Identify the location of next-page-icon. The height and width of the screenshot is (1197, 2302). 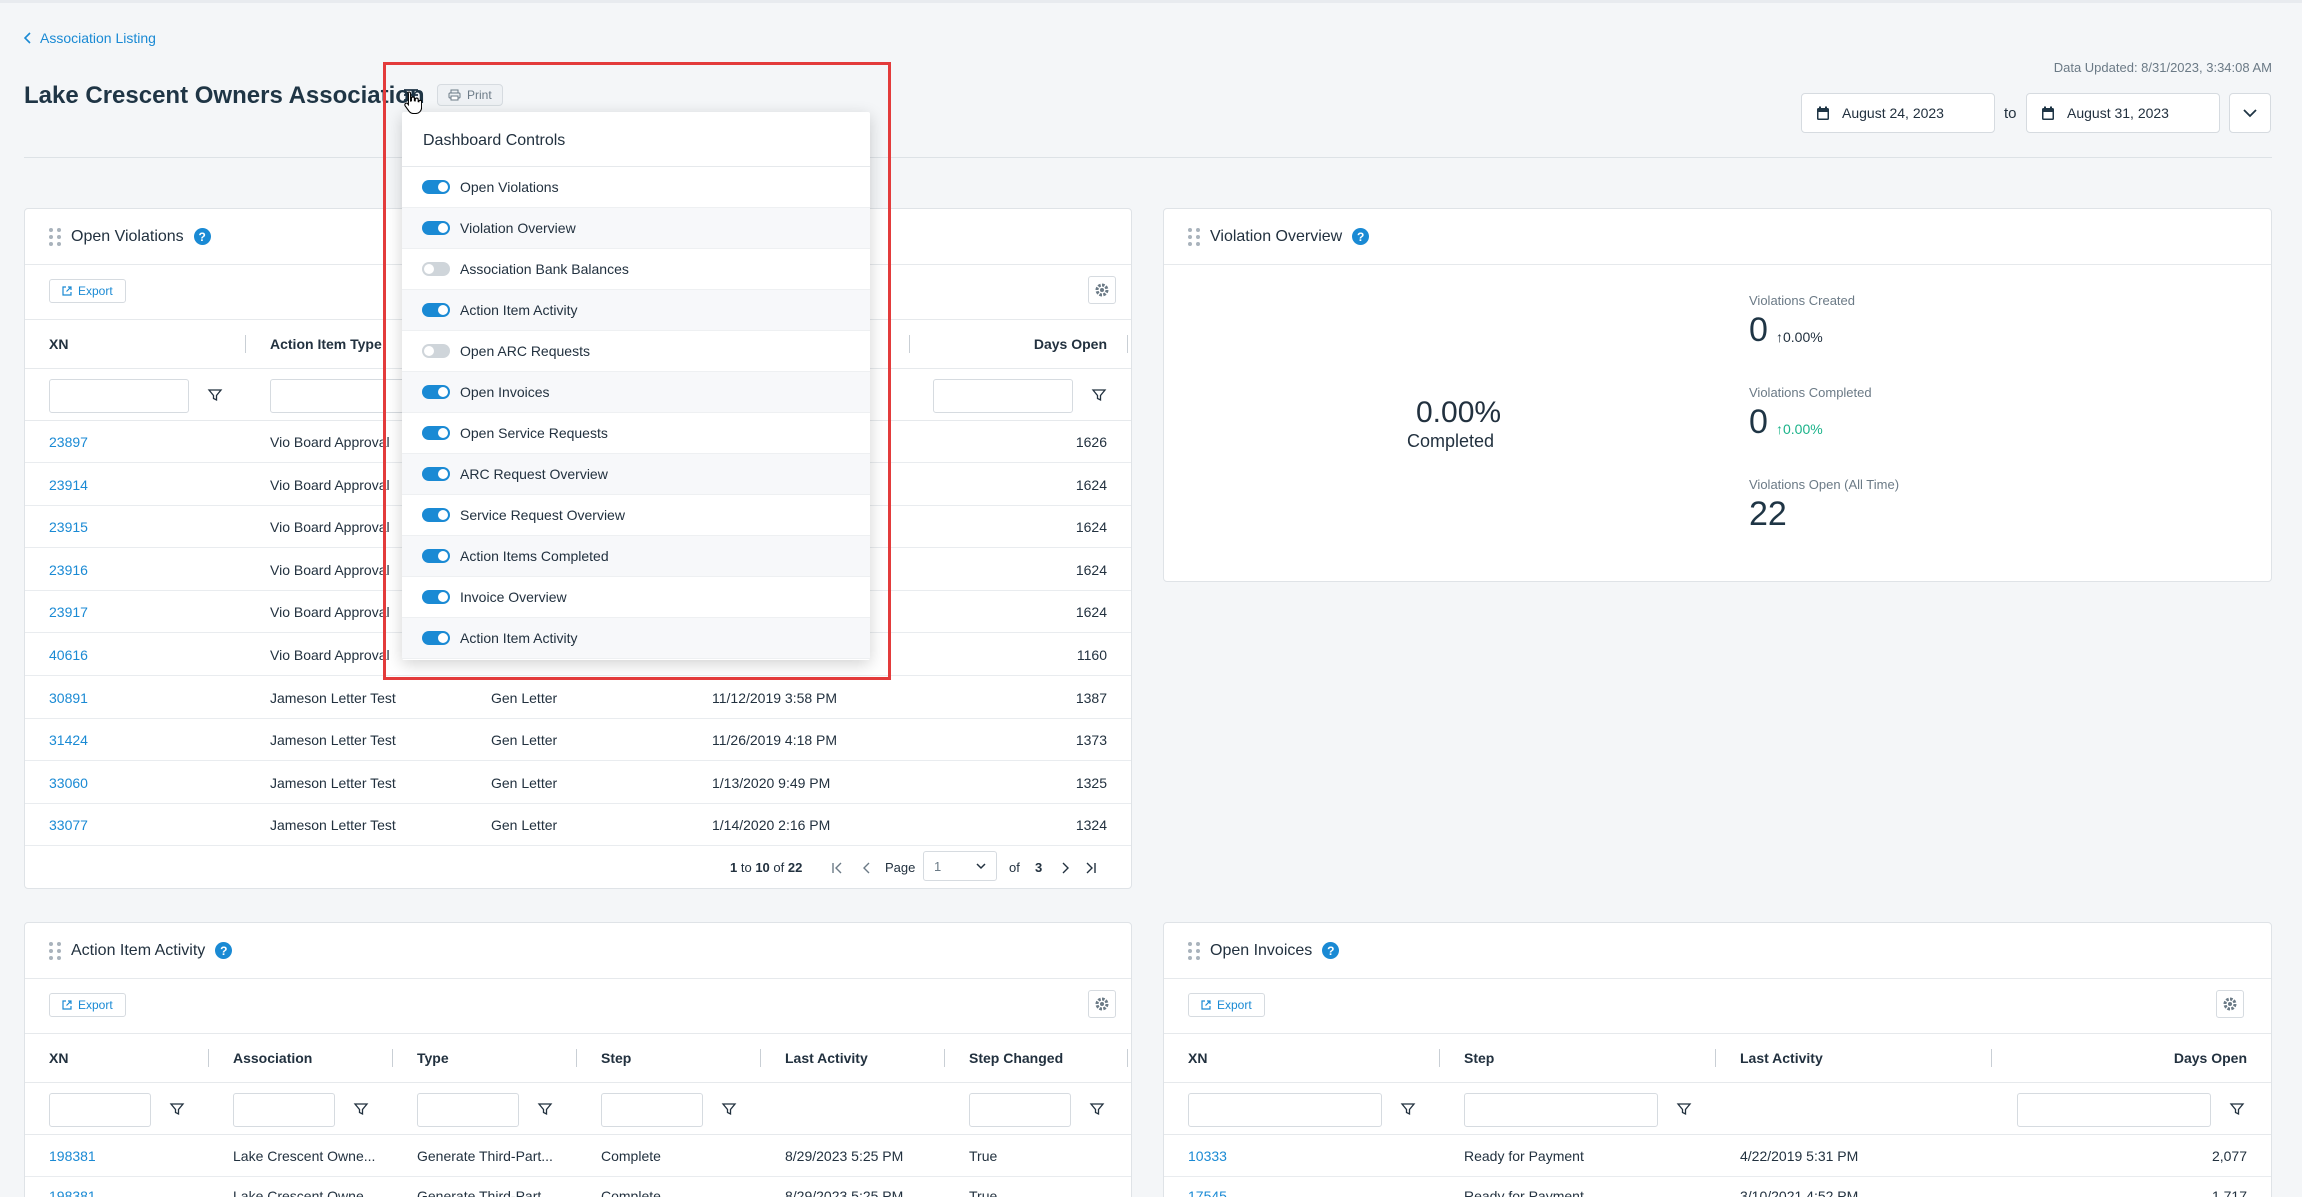
(1065, 868).